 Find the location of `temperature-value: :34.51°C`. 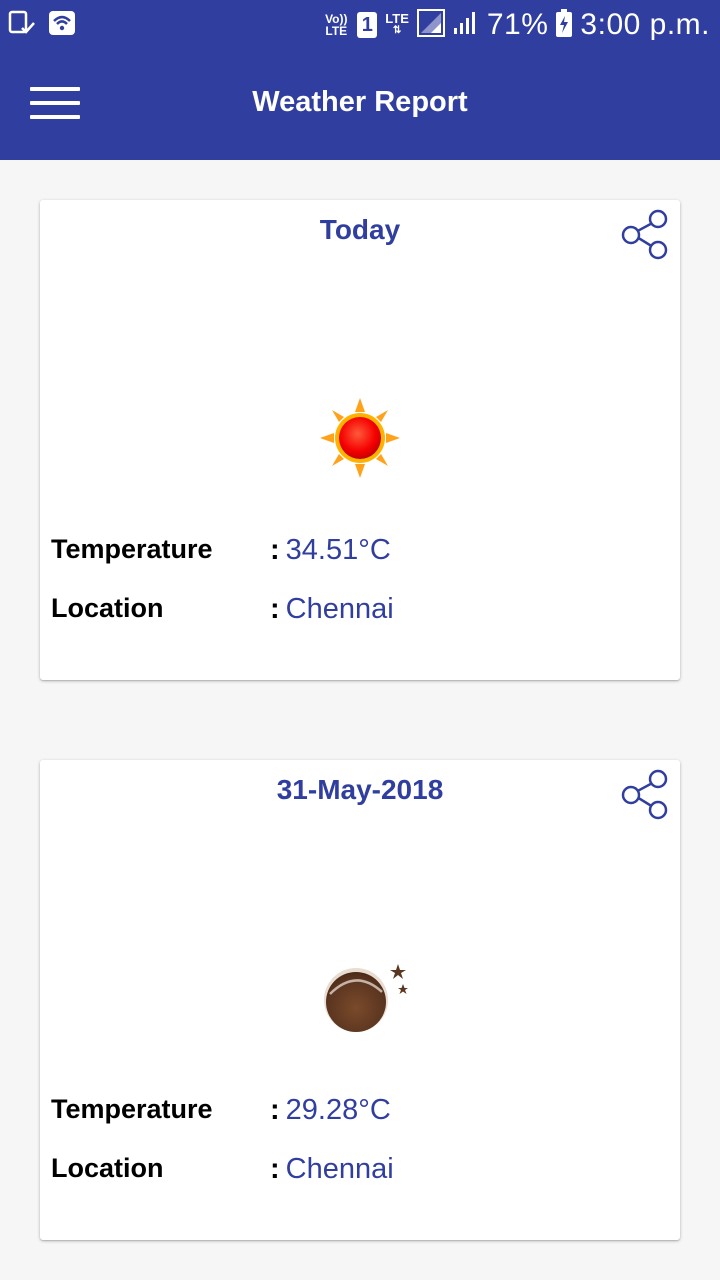

temperature-value: :34.51°C is located at coordinates (330, 550).